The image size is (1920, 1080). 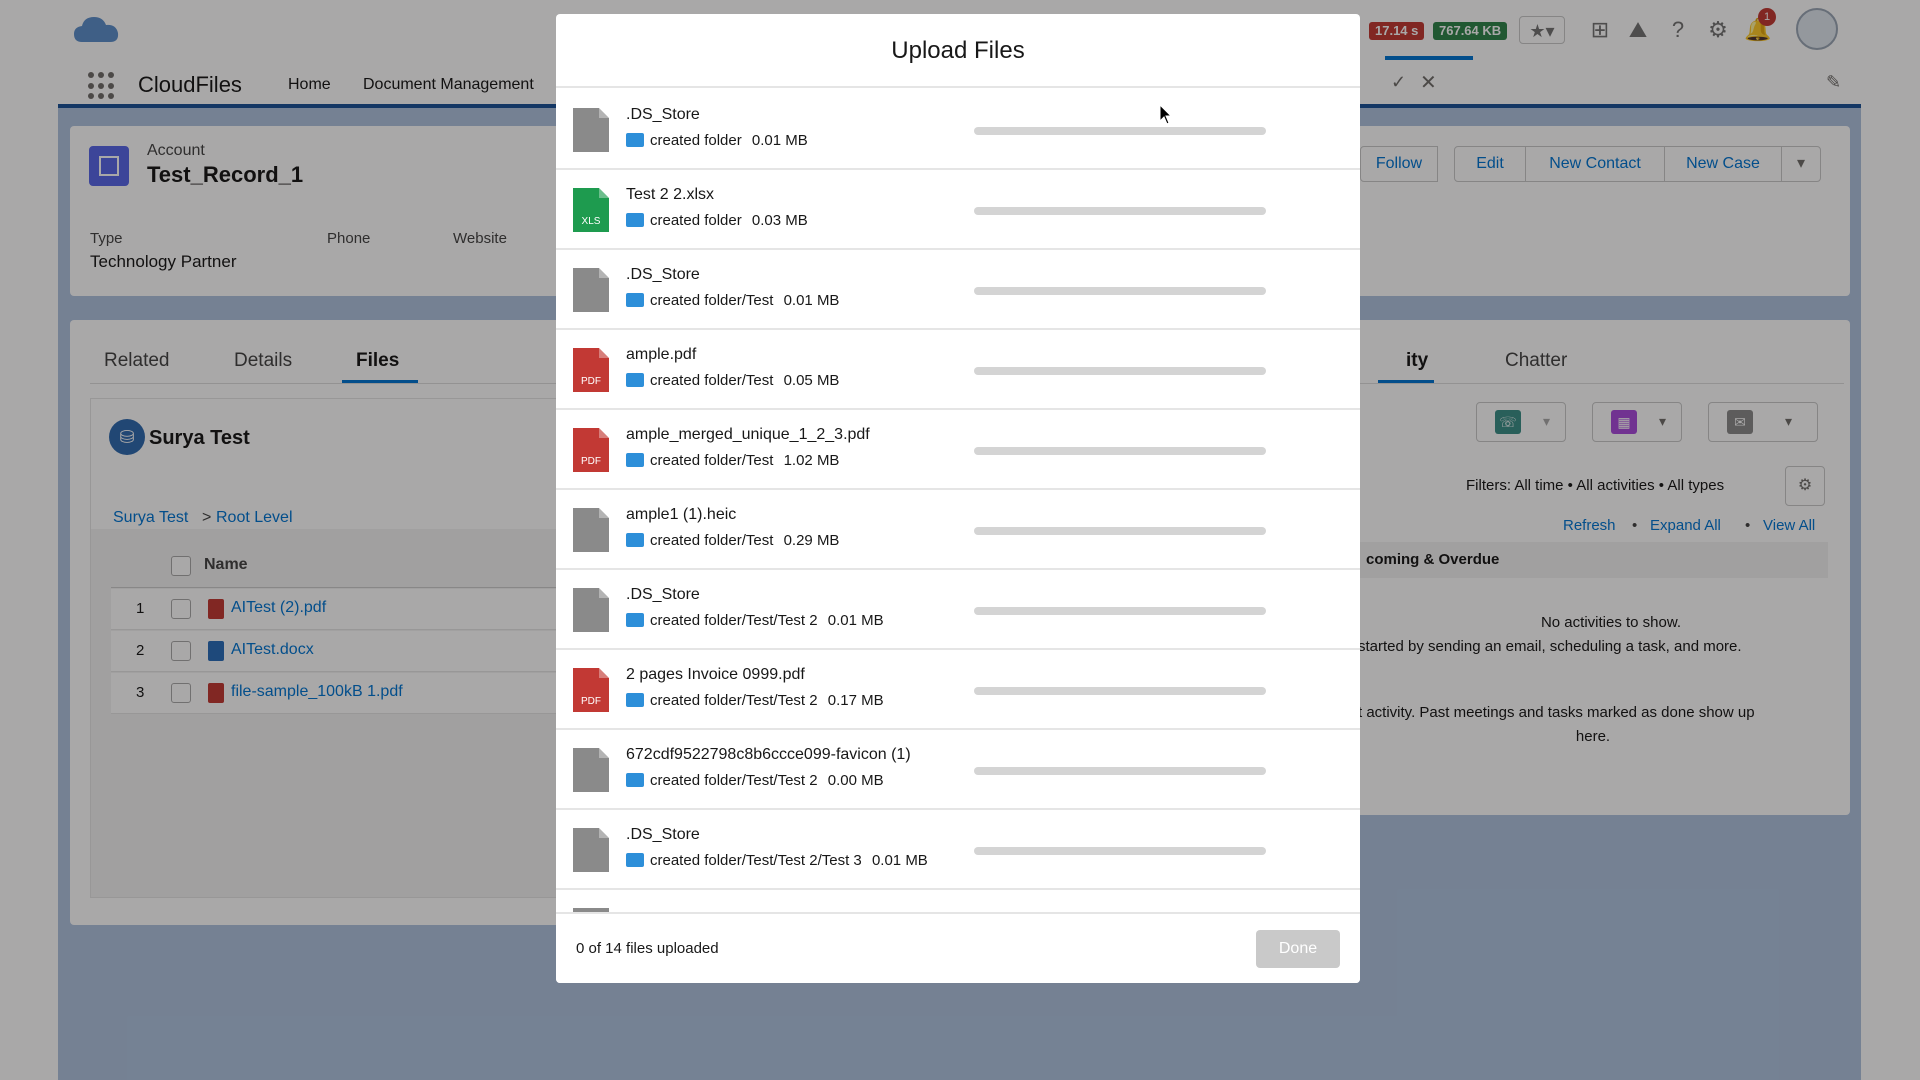 I want to click on upload-row: PDF ample.pdf created folder/Test 0.05 MB, so click(x=958, y=370).